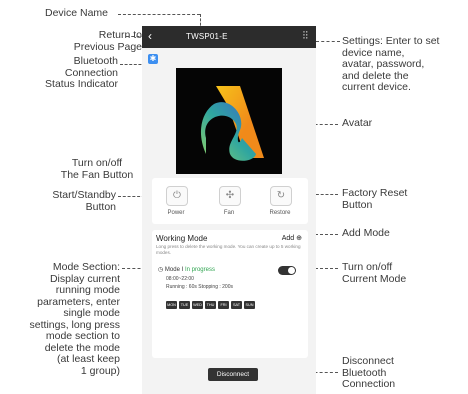 The height and width of the screenshot is (394, 468). Describe the element at coordinates (369, 372) in the screenshot. I see `annotation-disconnect: Disconnect Bluetooth Connection` at that location.